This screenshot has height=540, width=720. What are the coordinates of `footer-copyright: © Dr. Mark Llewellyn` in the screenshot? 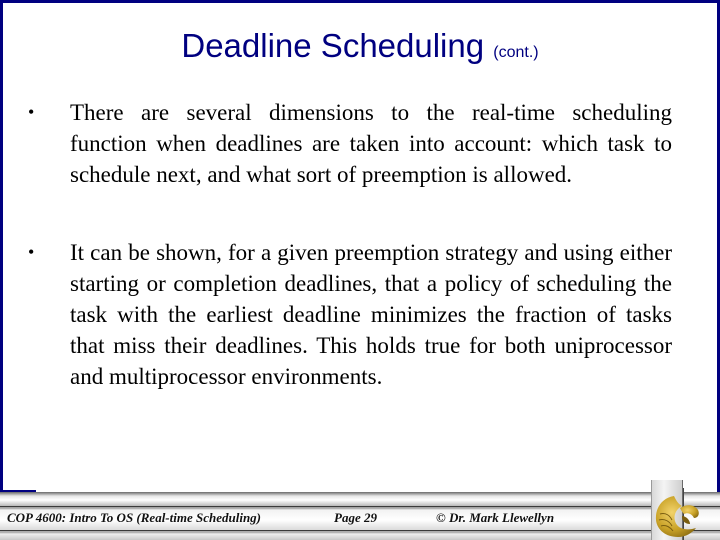 It's located at (495, 517).